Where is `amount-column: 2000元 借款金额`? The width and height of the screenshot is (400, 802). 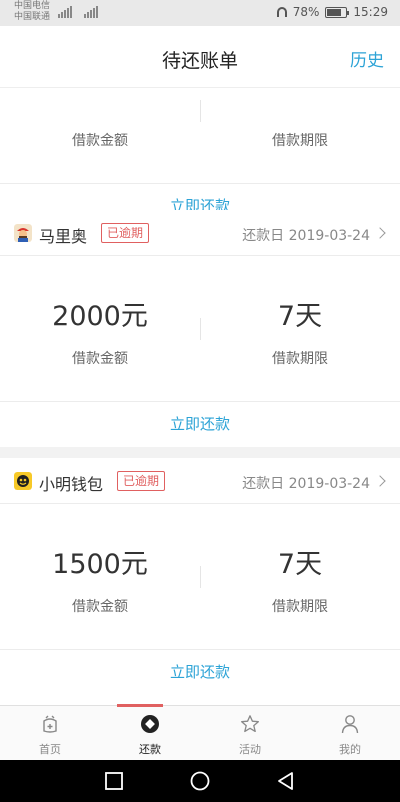
amount-column: 2000元 借款金额 is located at coordinates (100, 329).